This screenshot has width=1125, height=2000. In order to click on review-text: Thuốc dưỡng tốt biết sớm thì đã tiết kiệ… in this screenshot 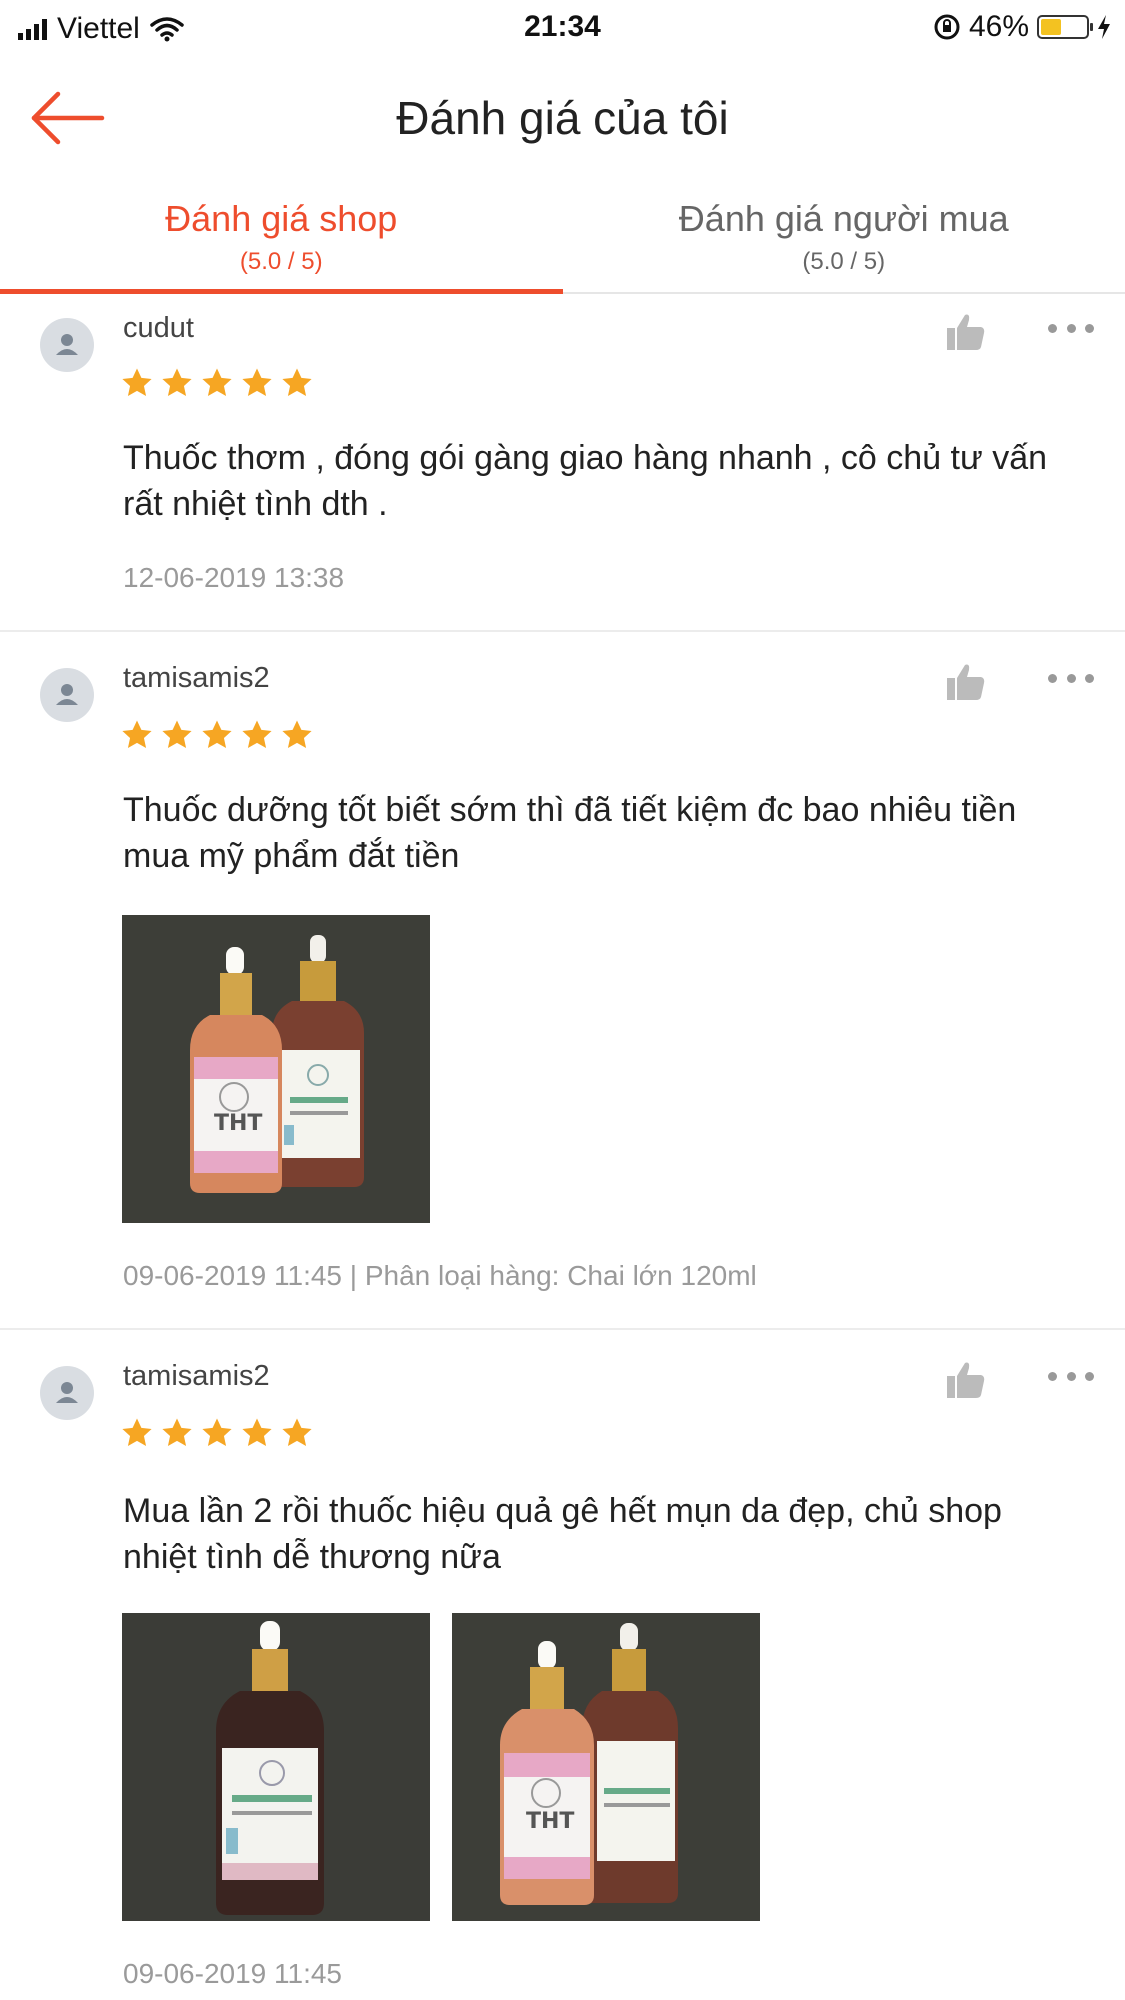, I will do `click(570, 833)`.